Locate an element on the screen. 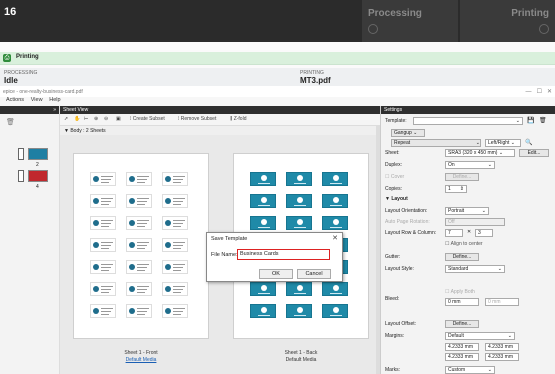 The width and height of the screenshot is (555, 374). margin-2-value: 4.2333 mm is located at coordinates (501, 347).